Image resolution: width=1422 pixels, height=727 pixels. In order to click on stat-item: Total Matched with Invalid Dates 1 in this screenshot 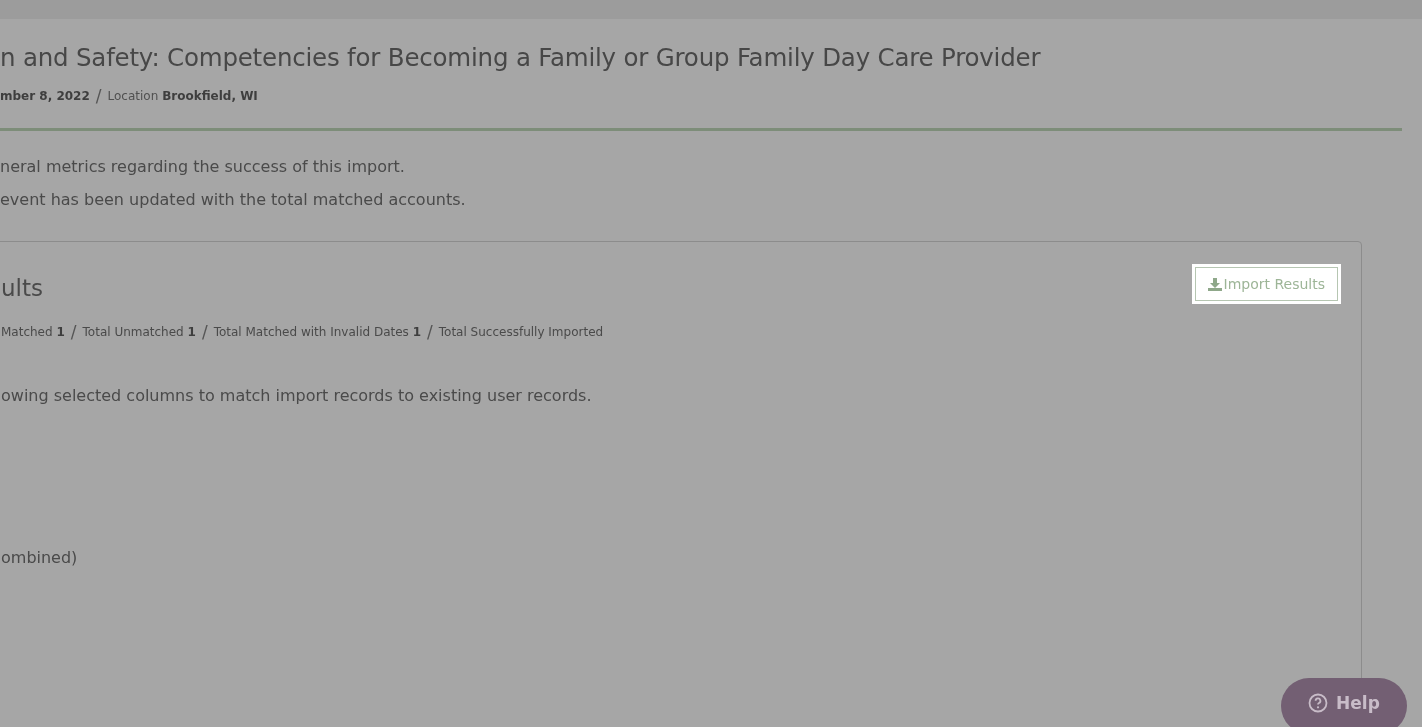, I will do `click(317, 332)`.